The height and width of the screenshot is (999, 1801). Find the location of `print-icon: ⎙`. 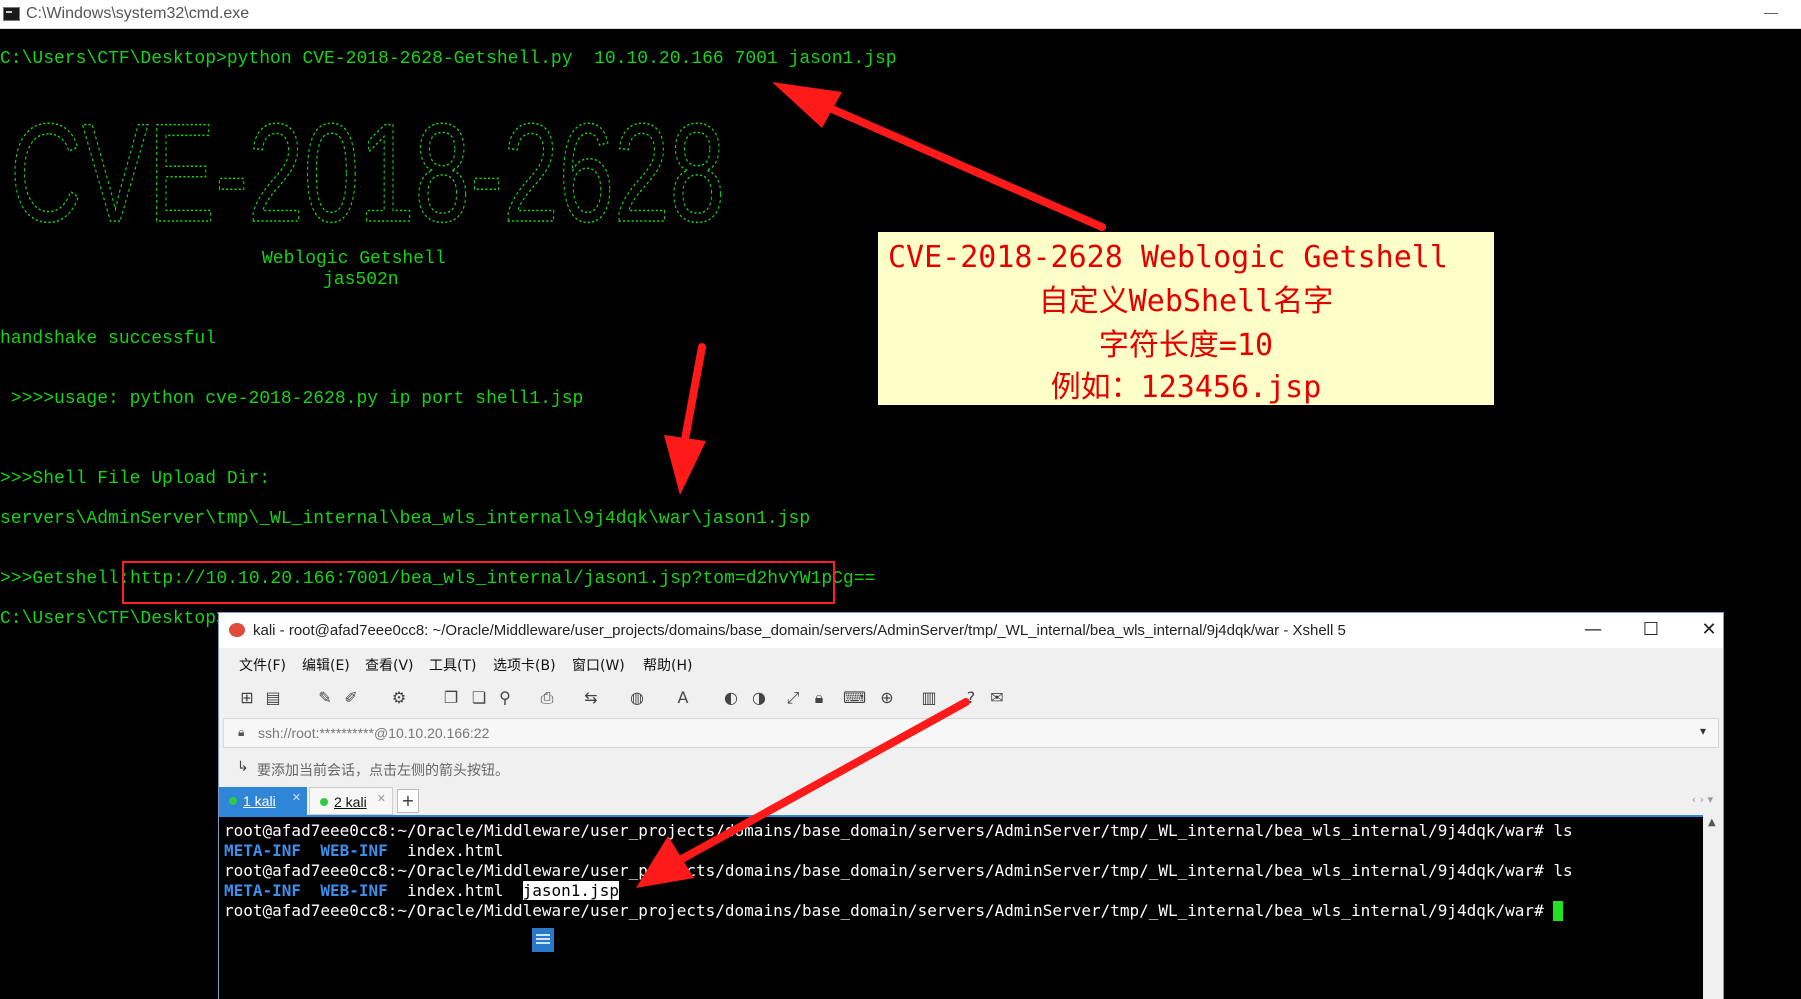

print-icon: ⎙ is located at coordinates (547, 698).